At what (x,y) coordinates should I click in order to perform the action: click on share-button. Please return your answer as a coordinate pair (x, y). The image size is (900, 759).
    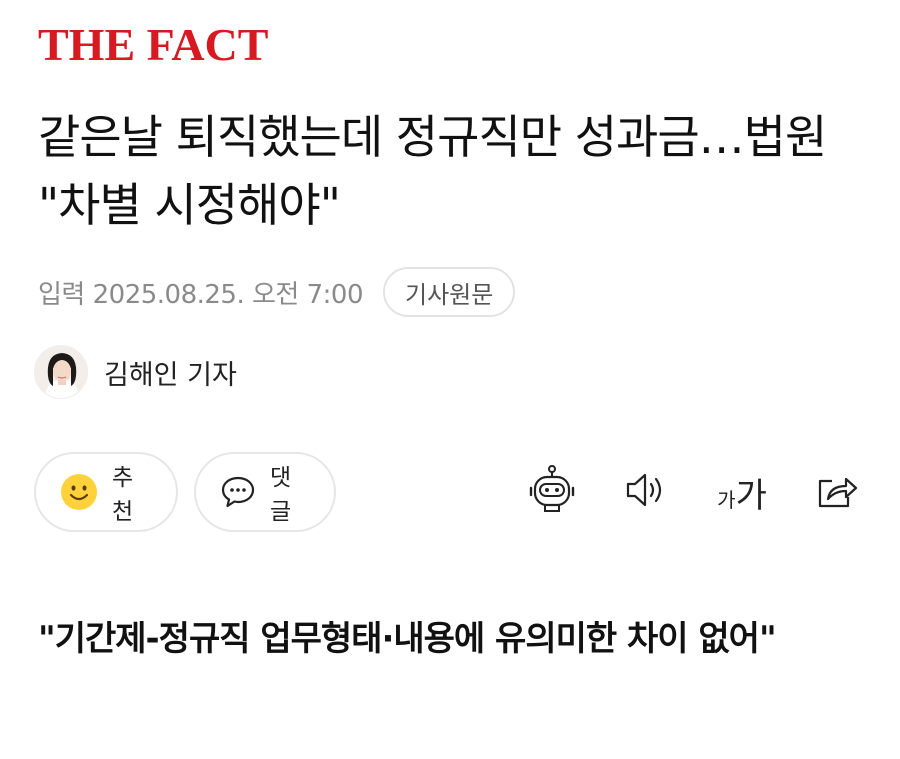
    Looking at the image, I should click on (837, 492).